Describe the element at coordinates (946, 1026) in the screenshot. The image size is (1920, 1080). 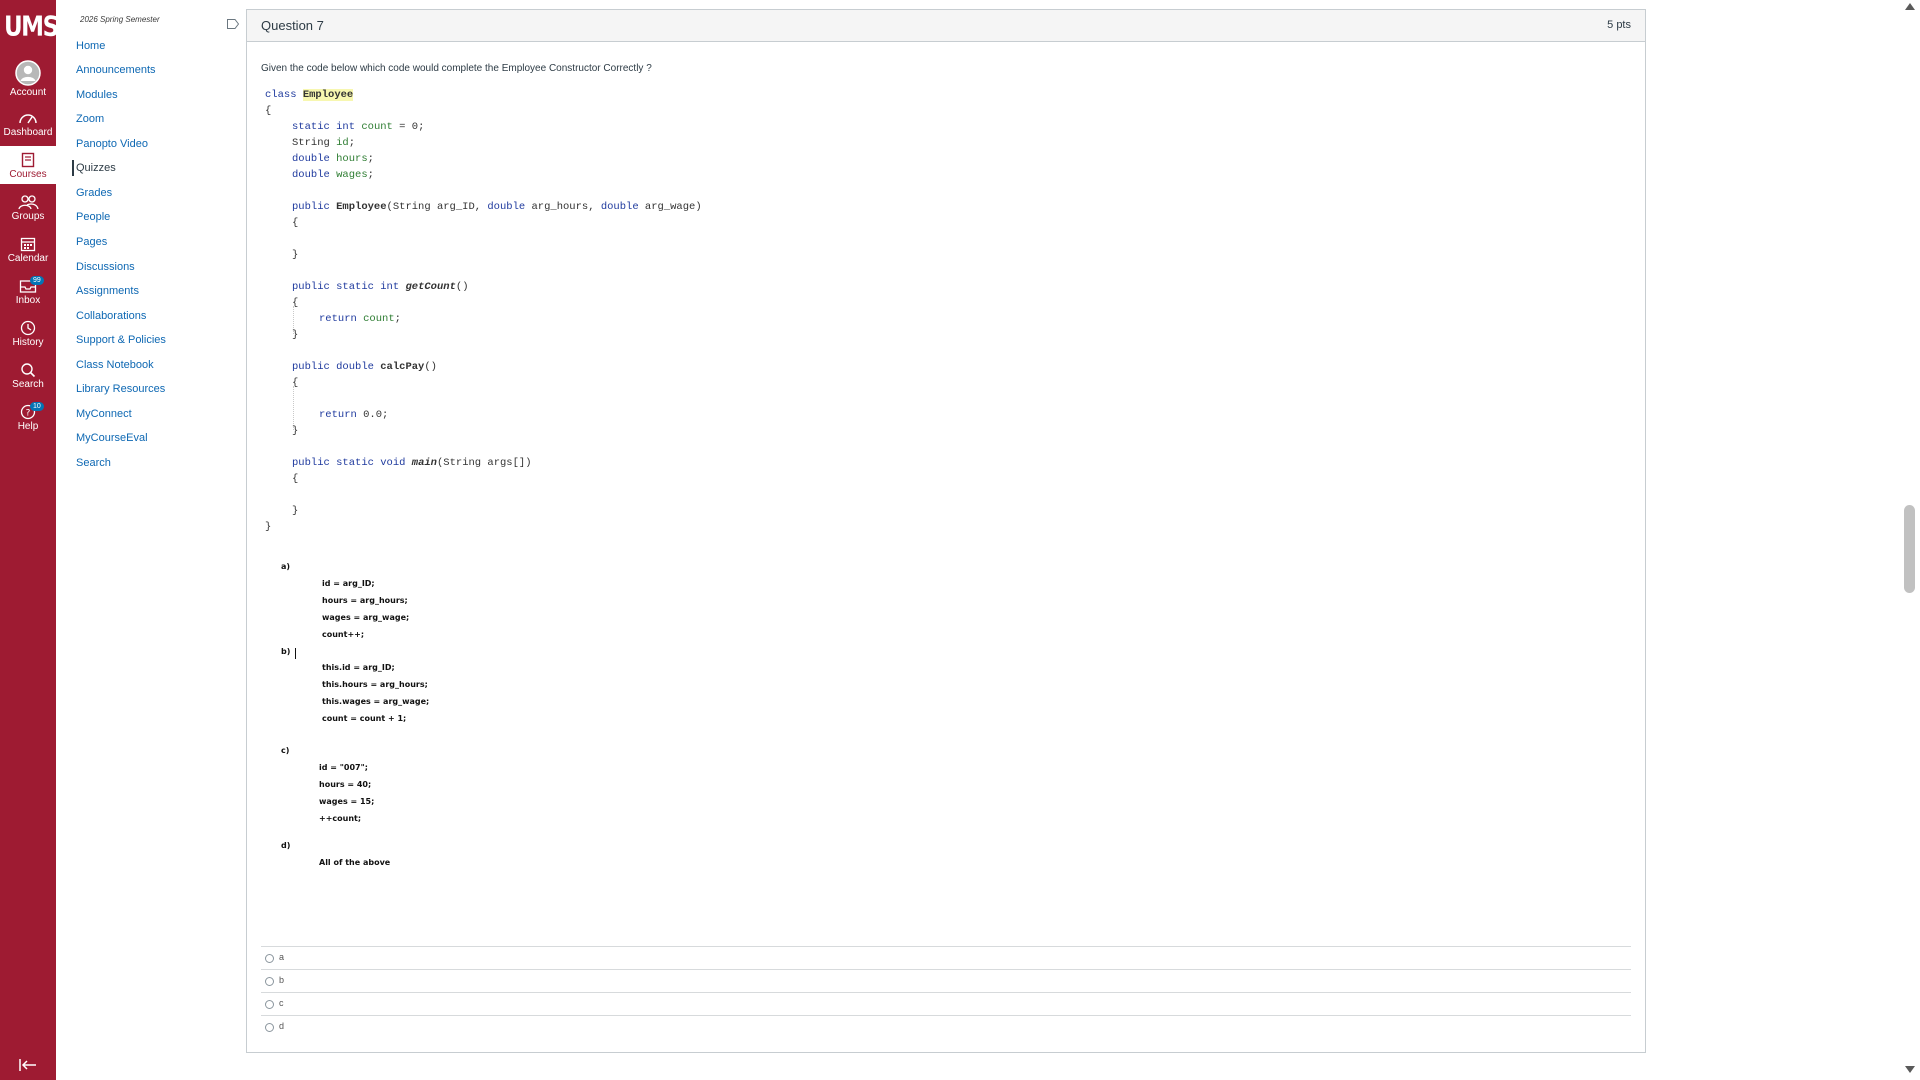
I see `answer-choice-d: d` at that location.